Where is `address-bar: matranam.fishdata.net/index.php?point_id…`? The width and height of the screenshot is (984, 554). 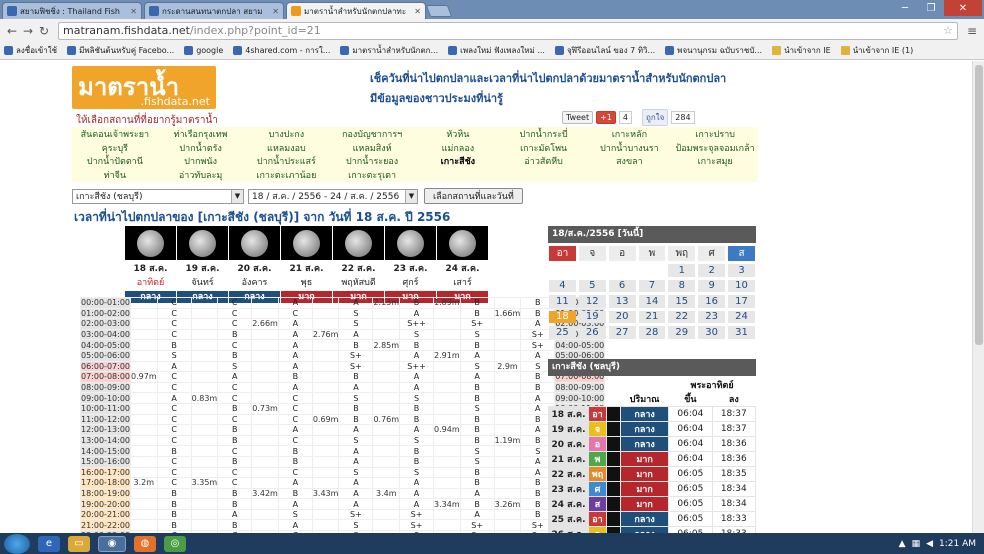 address-bar: matranam.fishdata.net/index.php?point_id… is located at coordinates (508, 30).